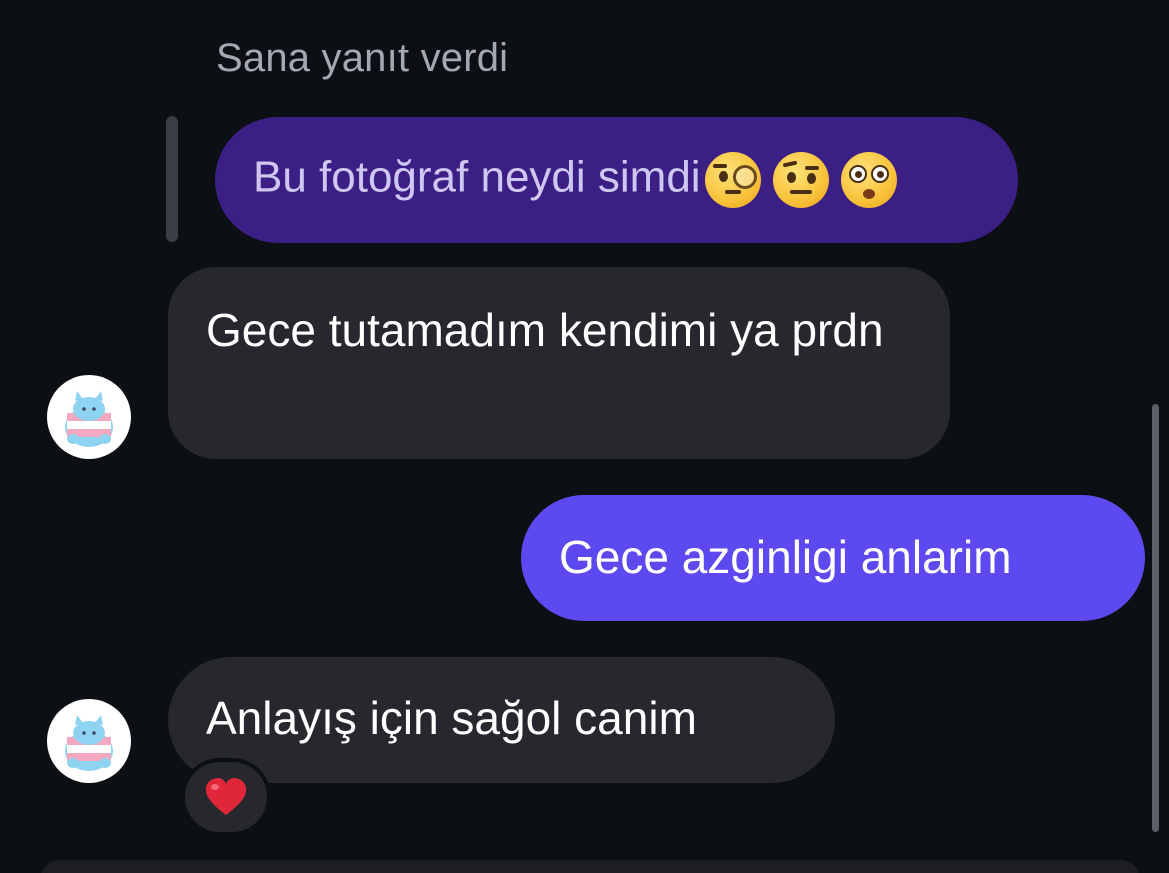 This screenshot has height=873, width=1169. I want to click on message-text: Gece azginligi anlarim, so click(785, 557).